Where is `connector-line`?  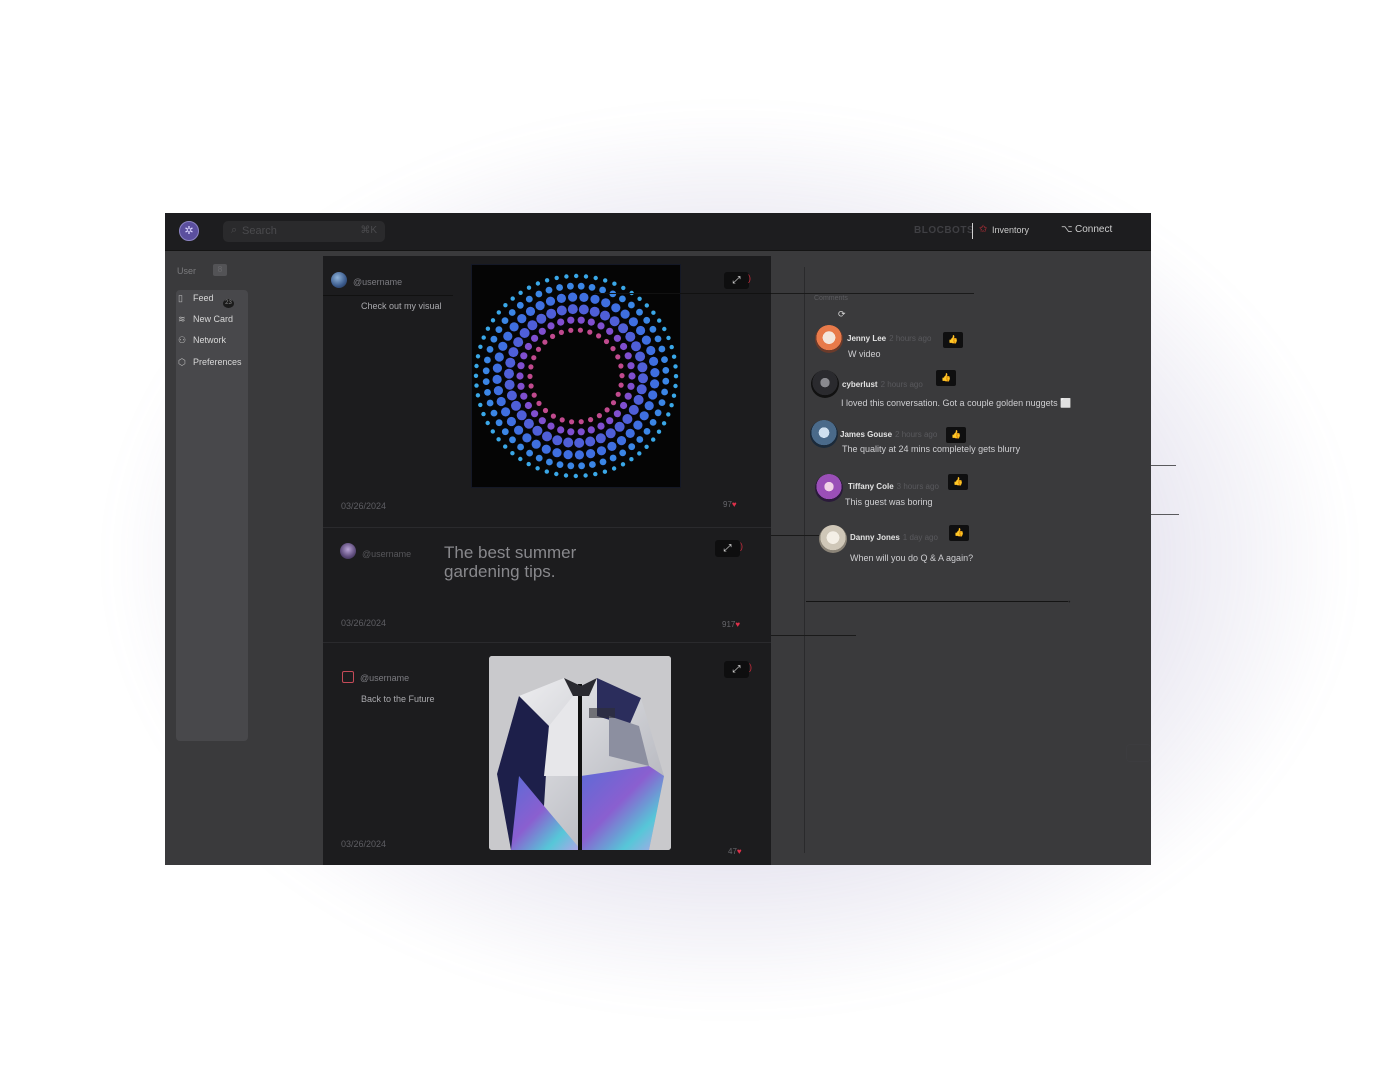
connector-line is located at coordinates (1163, 465).